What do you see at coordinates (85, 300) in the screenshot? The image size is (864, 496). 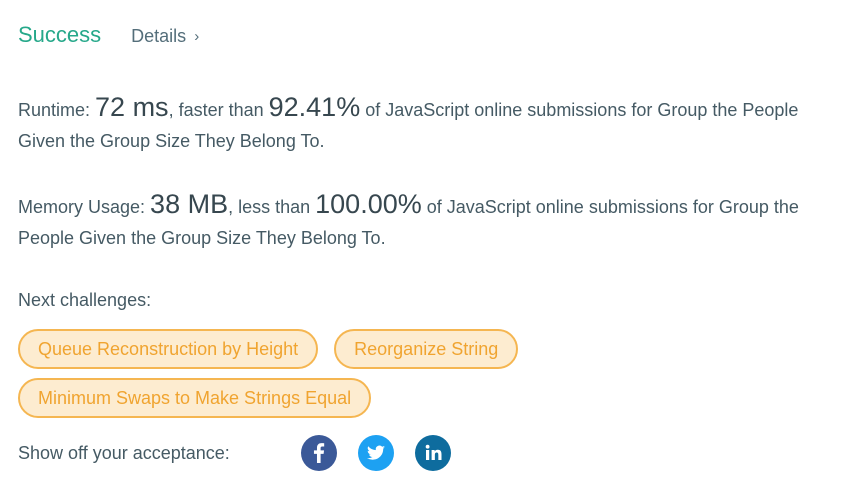 I see `next-challenges-label: Next challenges:` at bounding box center [85, 300].